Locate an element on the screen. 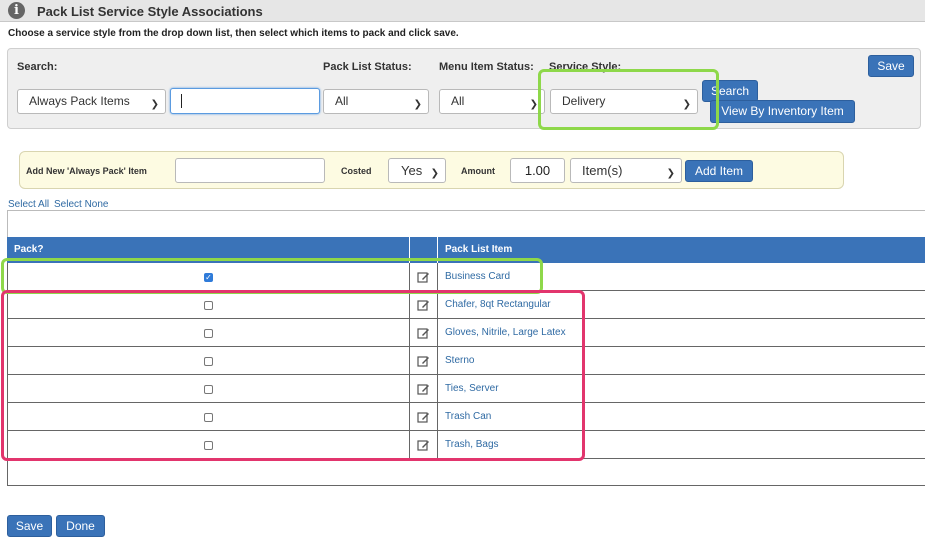  item-column-header: Pack List Item is located at coordinates (479, 249).